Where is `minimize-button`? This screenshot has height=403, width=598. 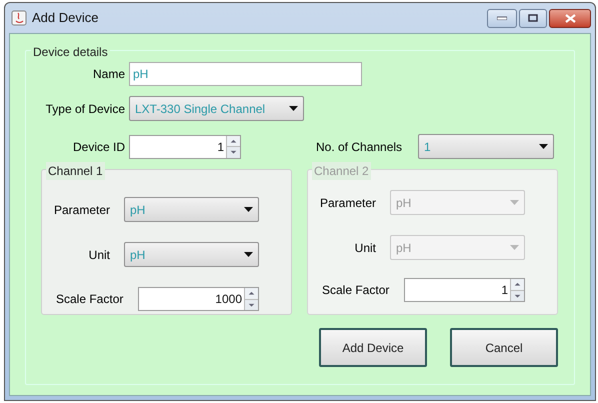 minimize-button is located at coordinates (502, 18).